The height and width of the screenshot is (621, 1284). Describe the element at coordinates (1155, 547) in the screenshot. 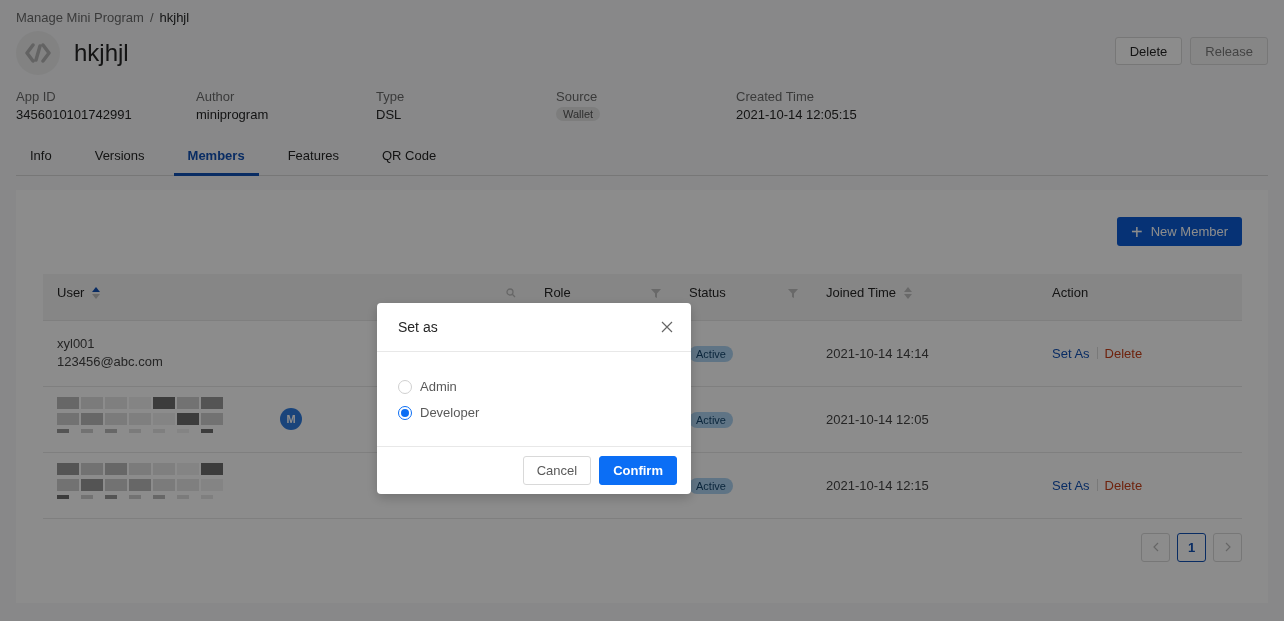

I see `previous-page-icon` at that location.